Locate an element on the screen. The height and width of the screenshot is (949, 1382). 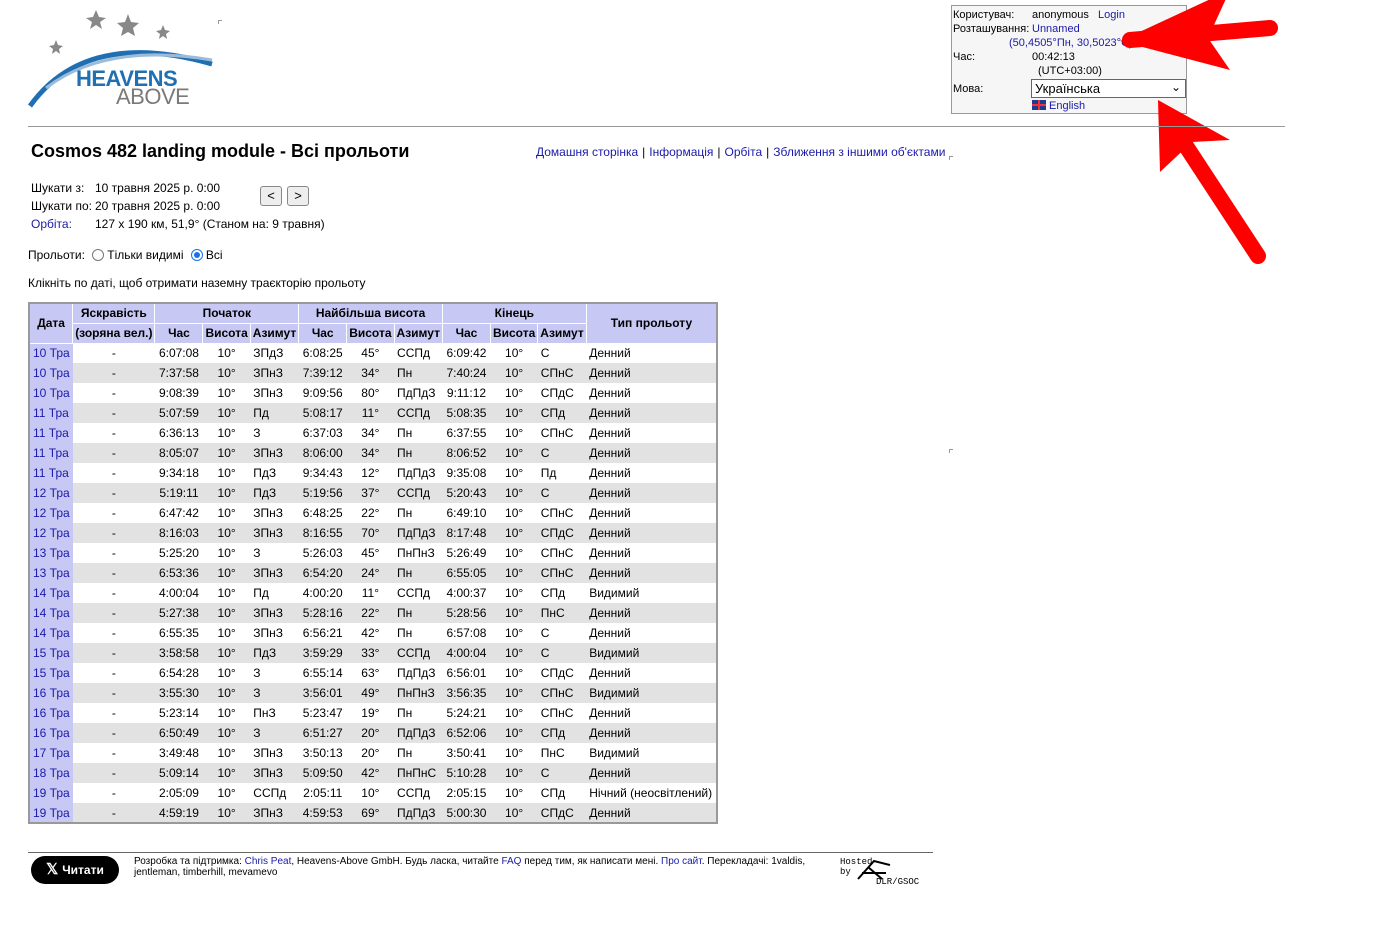
visible-only-radio is located at coordinates (98, 255).